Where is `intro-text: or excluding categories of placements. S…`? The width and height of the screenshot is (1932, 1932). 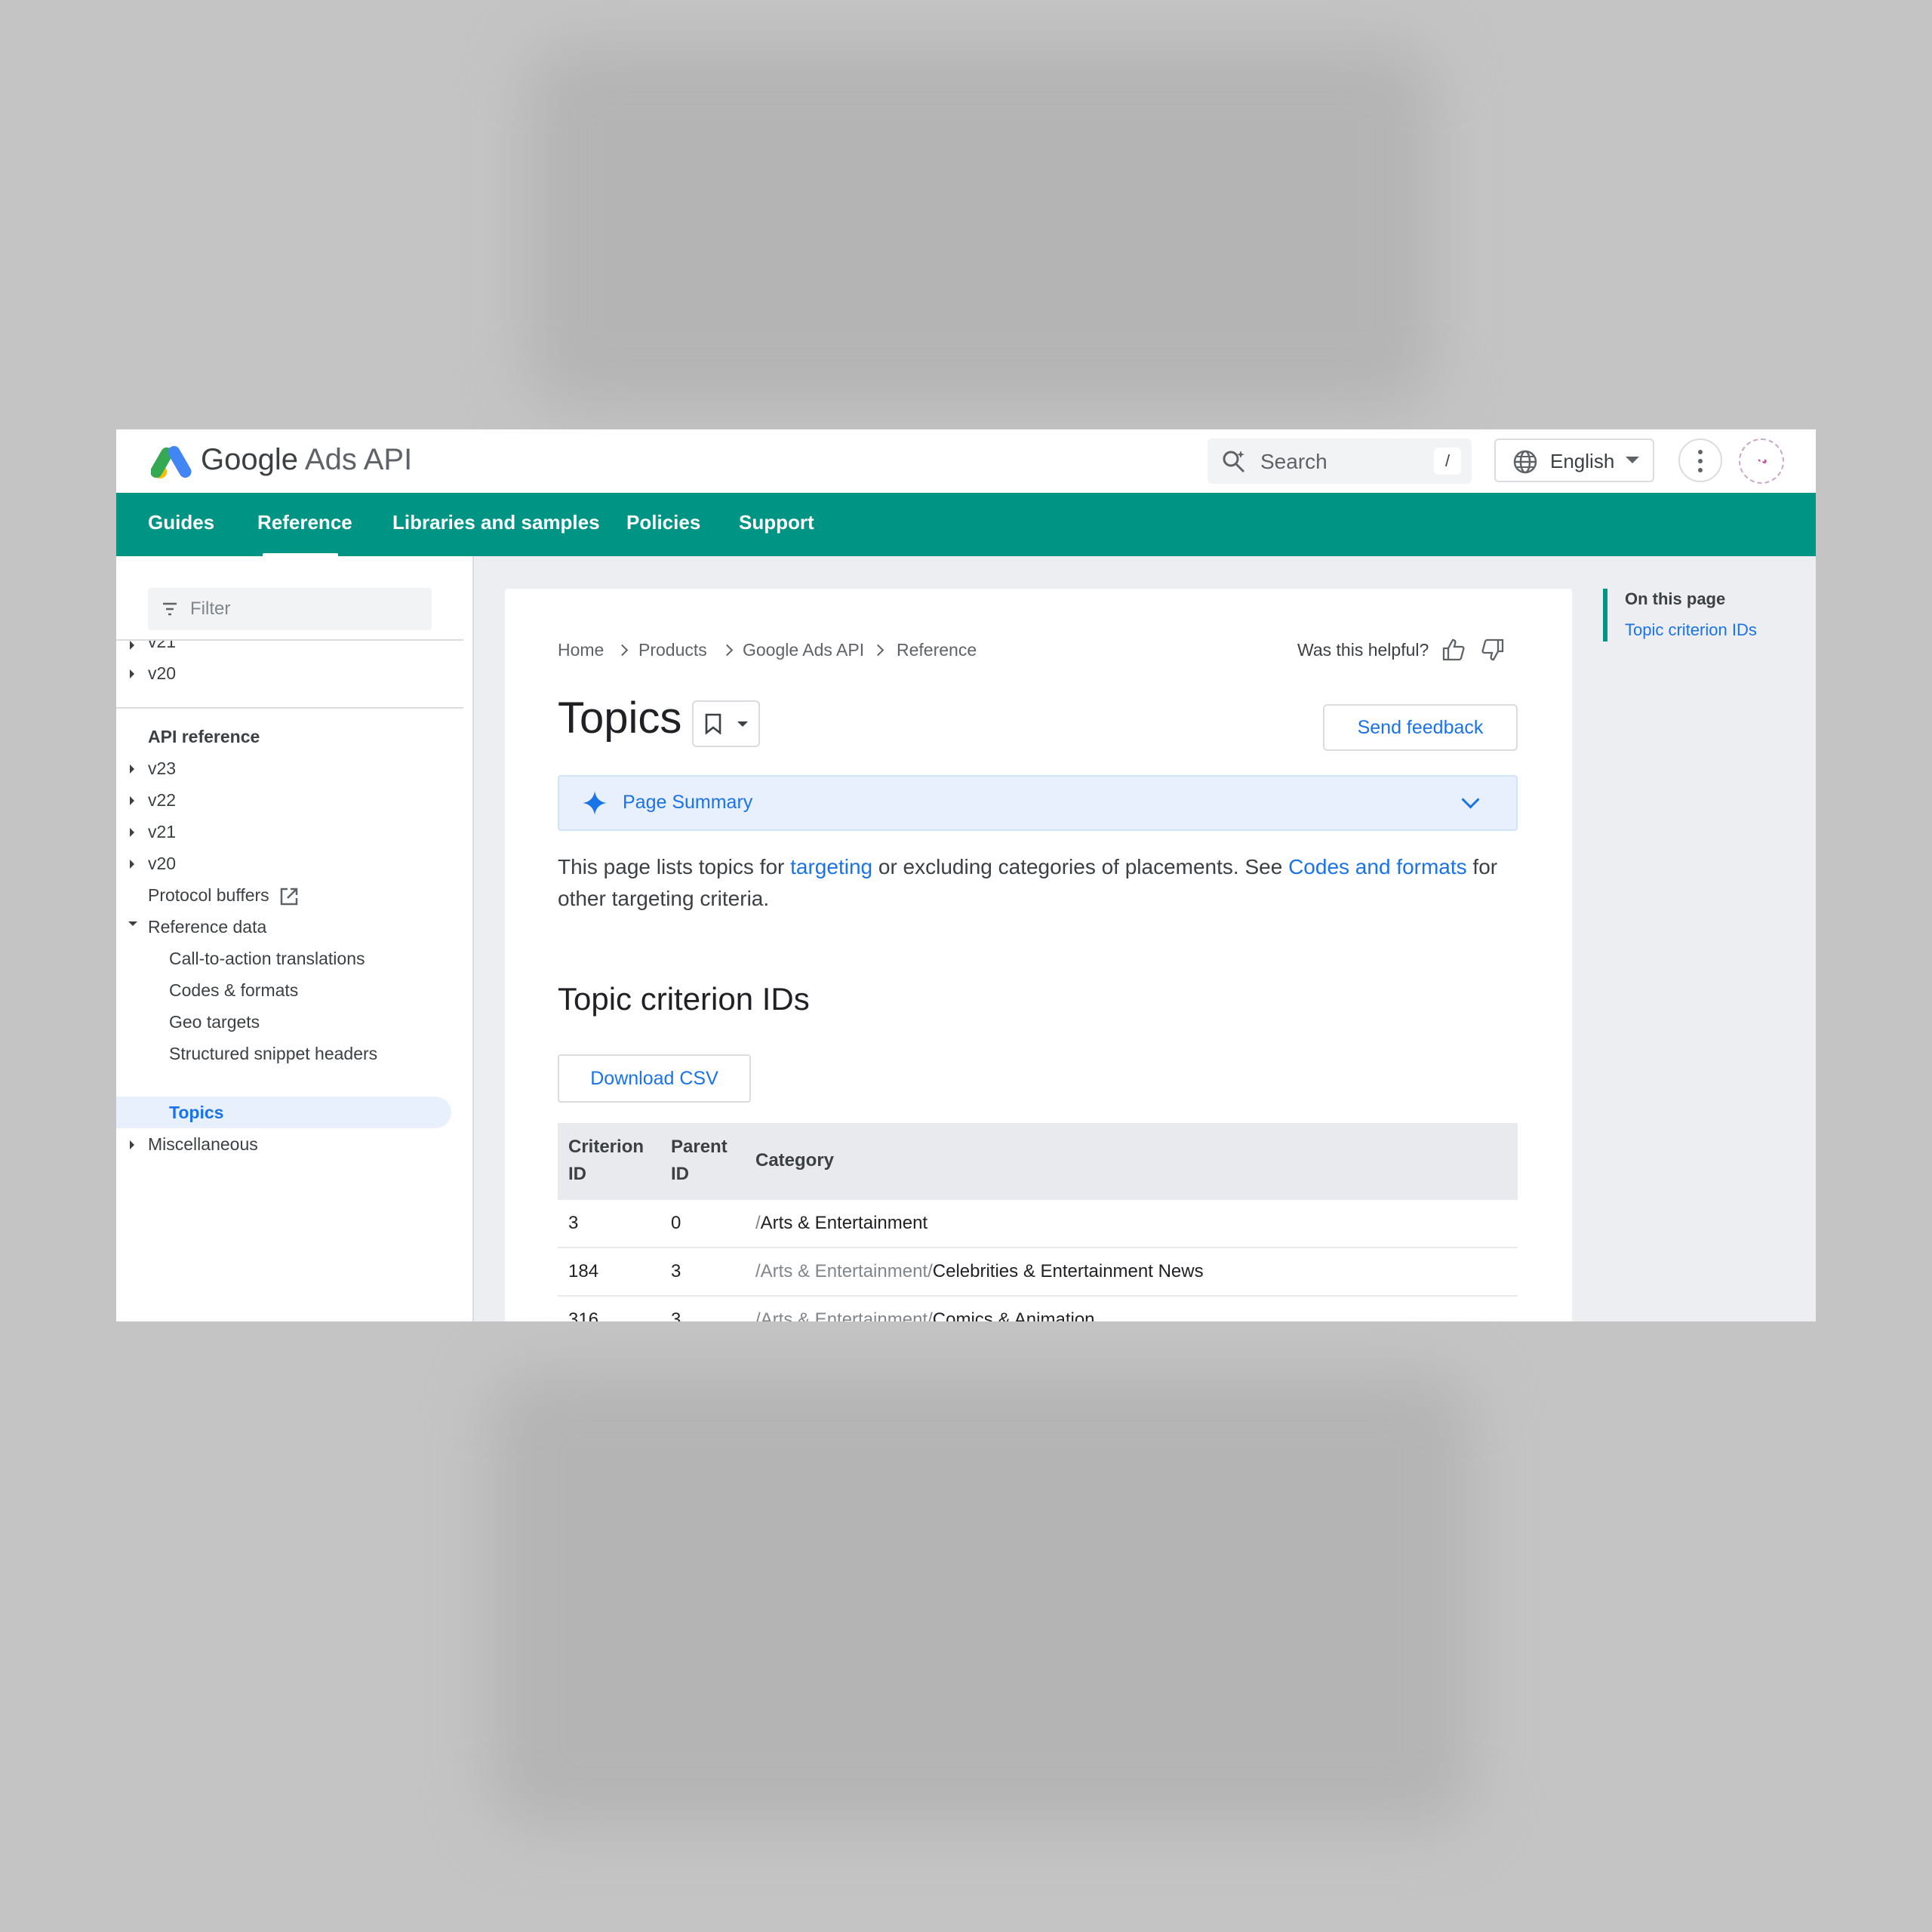
intro-text: or excluding categories of placements. S… is located at coordinates (1080, 866).